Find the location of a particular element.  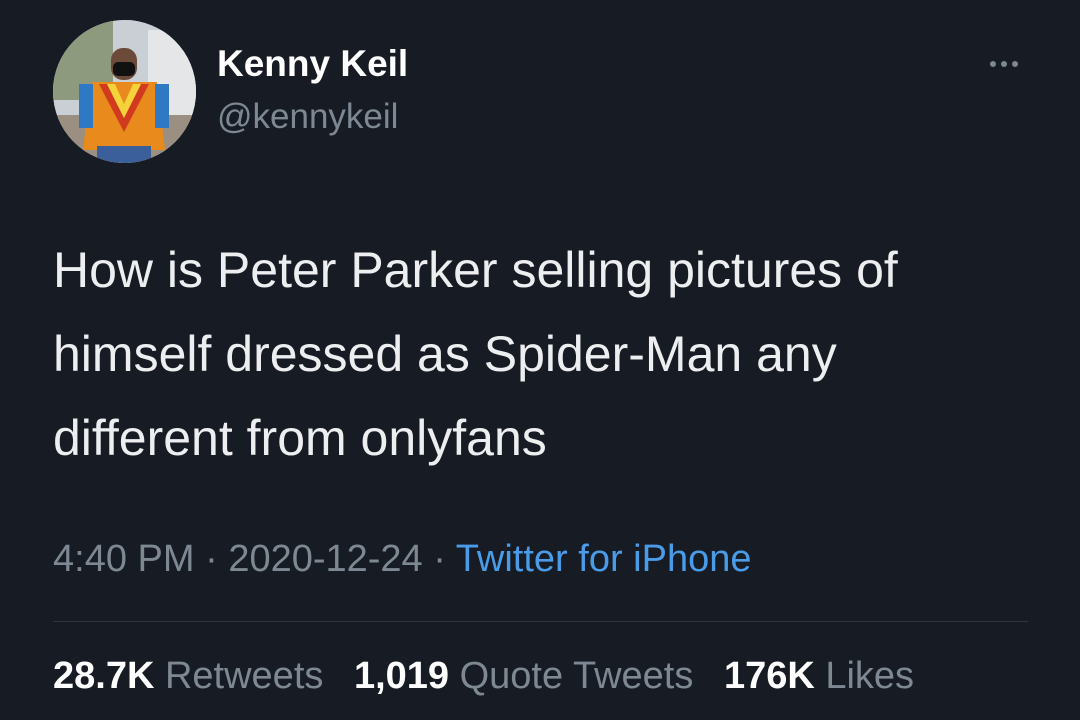

likes-stat: 176K Likes is located at coordinates (819, 676).